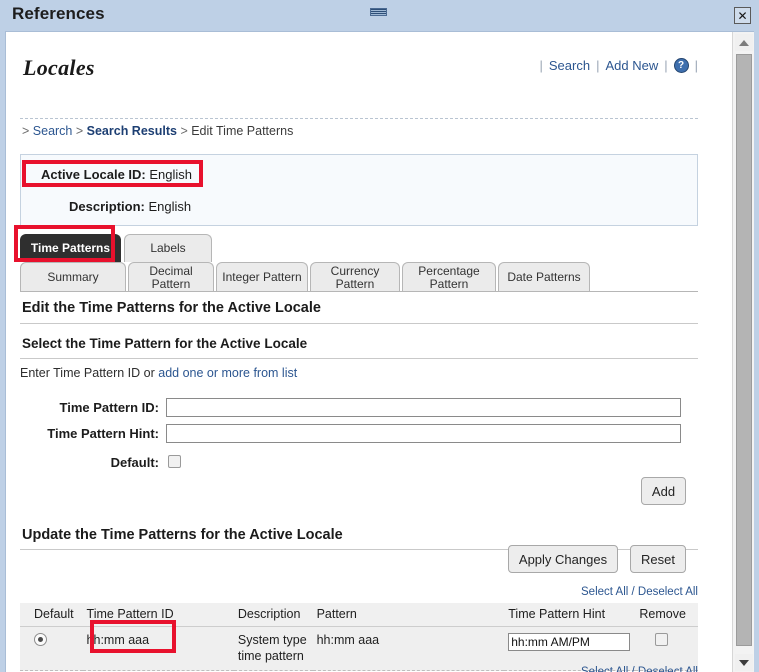 This screenshot has height=672, width=759. I want to click on pattern-id-label: Time Pattern ID:, so click(109, 407).